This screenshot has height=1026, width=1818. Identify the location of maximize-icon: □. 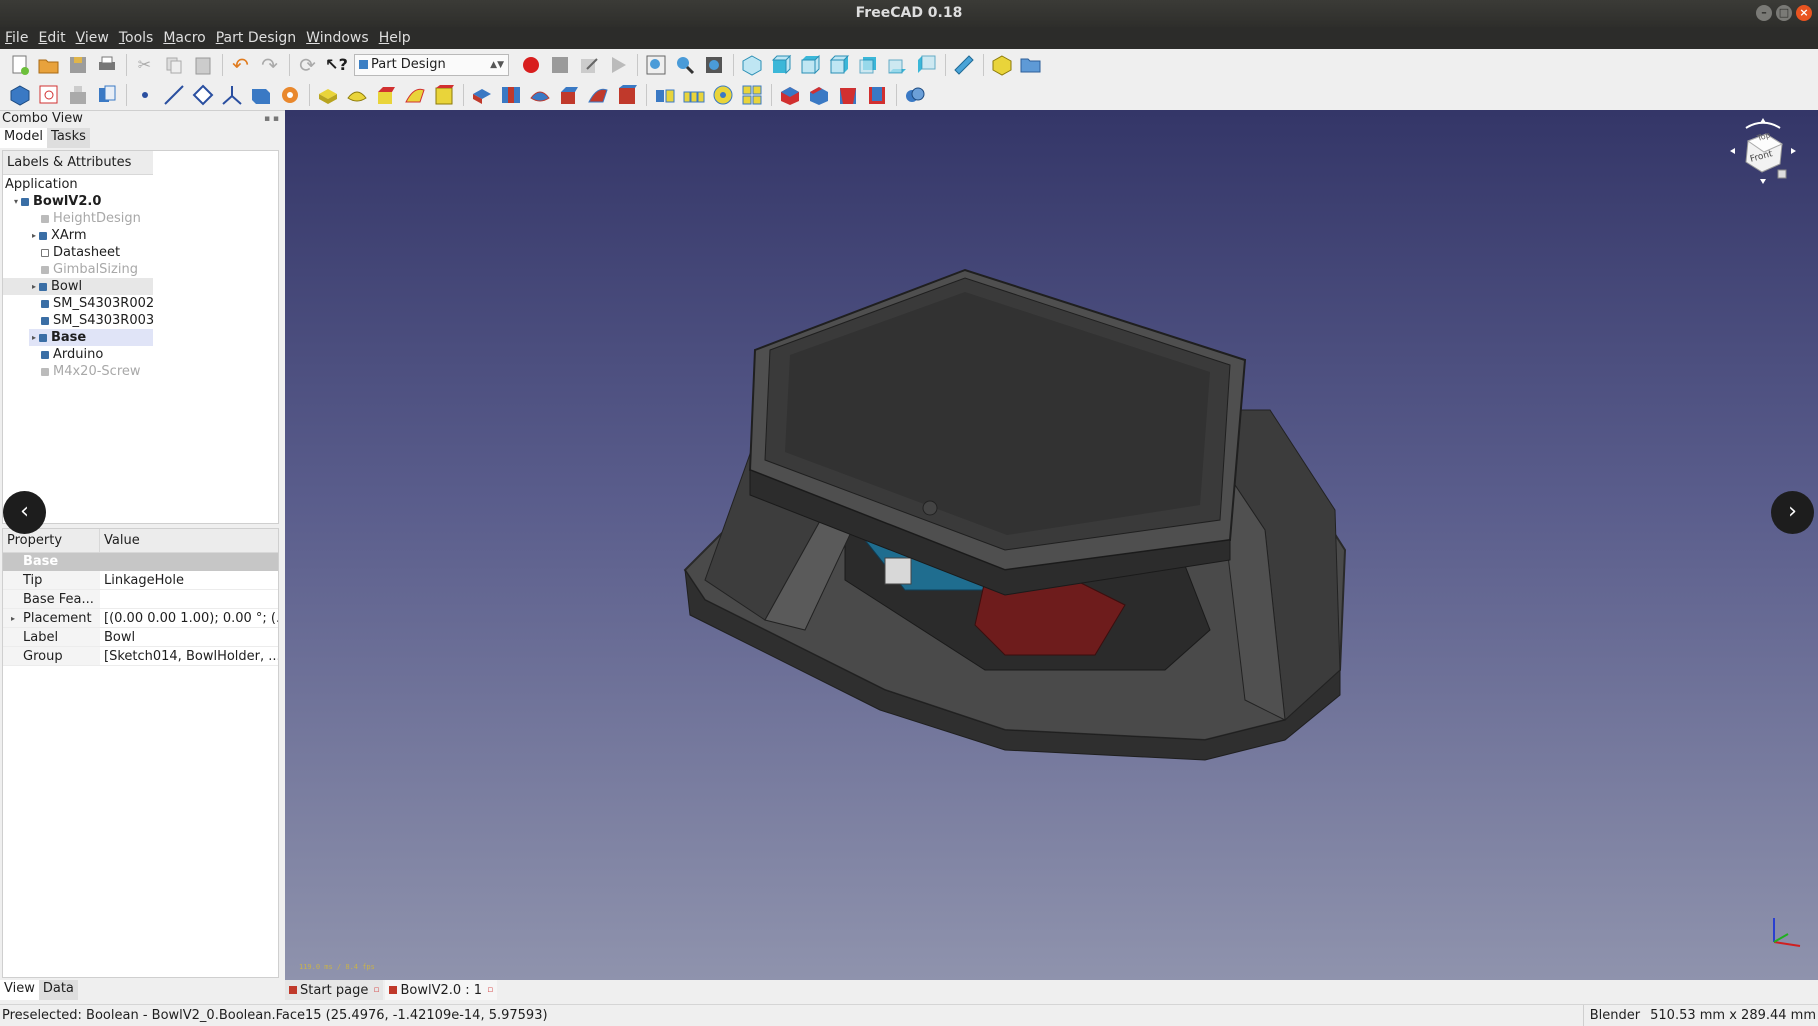
(1784, 13).